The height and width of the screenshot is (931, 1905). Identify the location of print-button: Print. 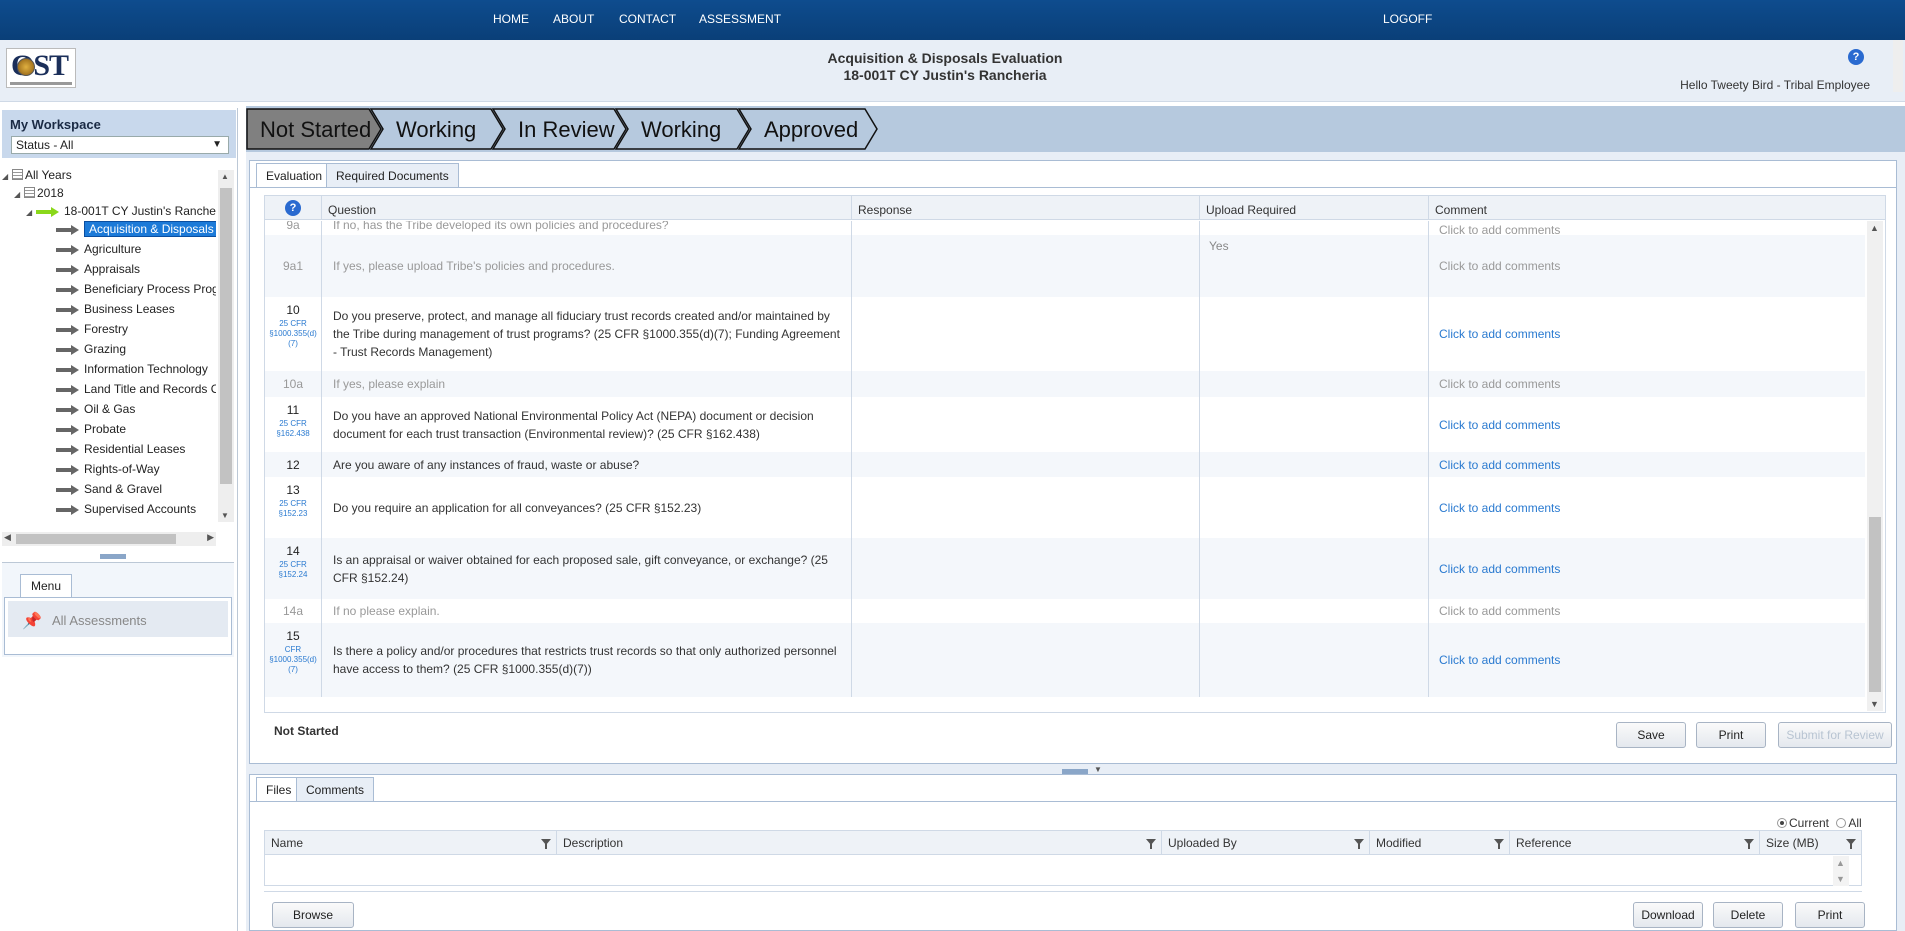
(1731, 735).